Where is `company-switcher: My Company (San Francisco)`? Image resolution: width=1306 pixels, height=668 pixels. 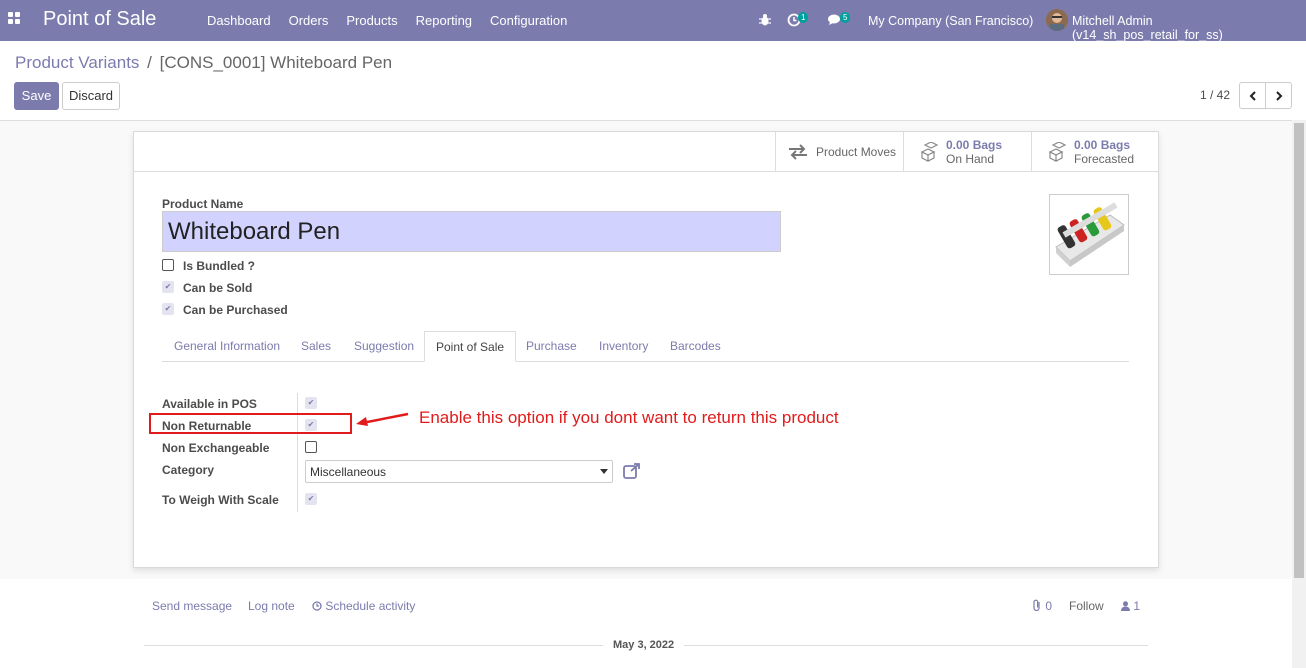
company-switcher: My Company (San Francisco) is located at coordinates (950, 21).